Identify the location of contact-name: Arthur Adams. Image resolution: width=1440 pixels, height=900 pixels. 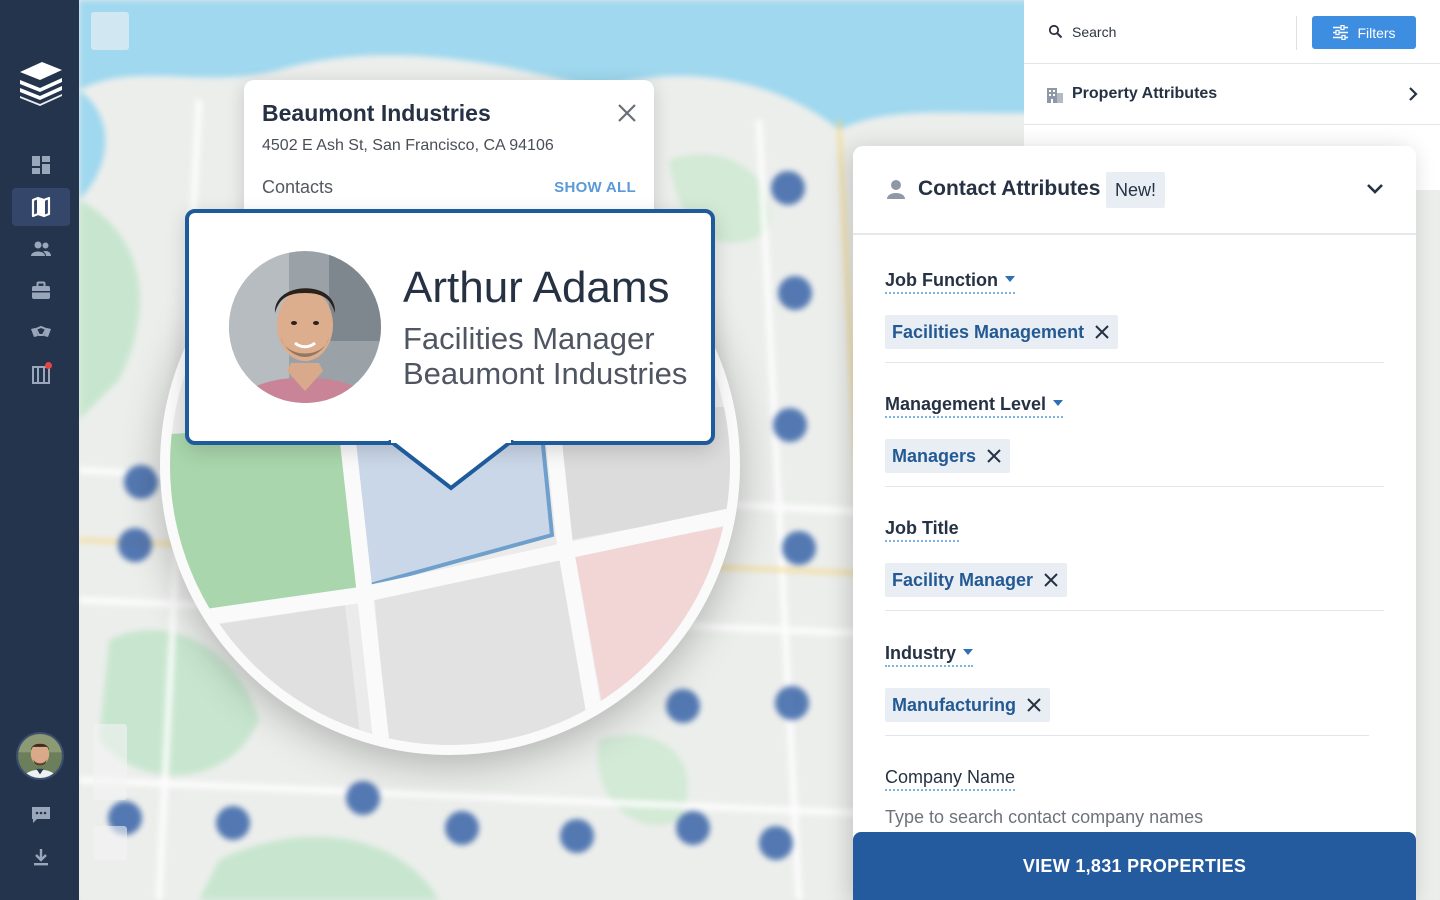
(536, 287).